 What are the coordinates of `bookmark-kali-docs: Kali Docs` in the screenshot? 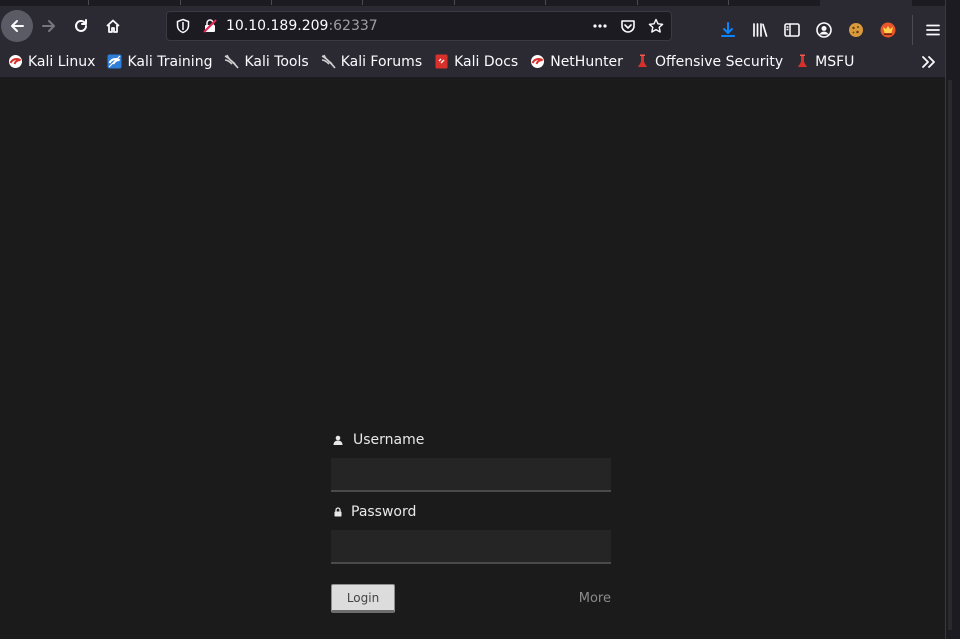 It's located at (476, 62).